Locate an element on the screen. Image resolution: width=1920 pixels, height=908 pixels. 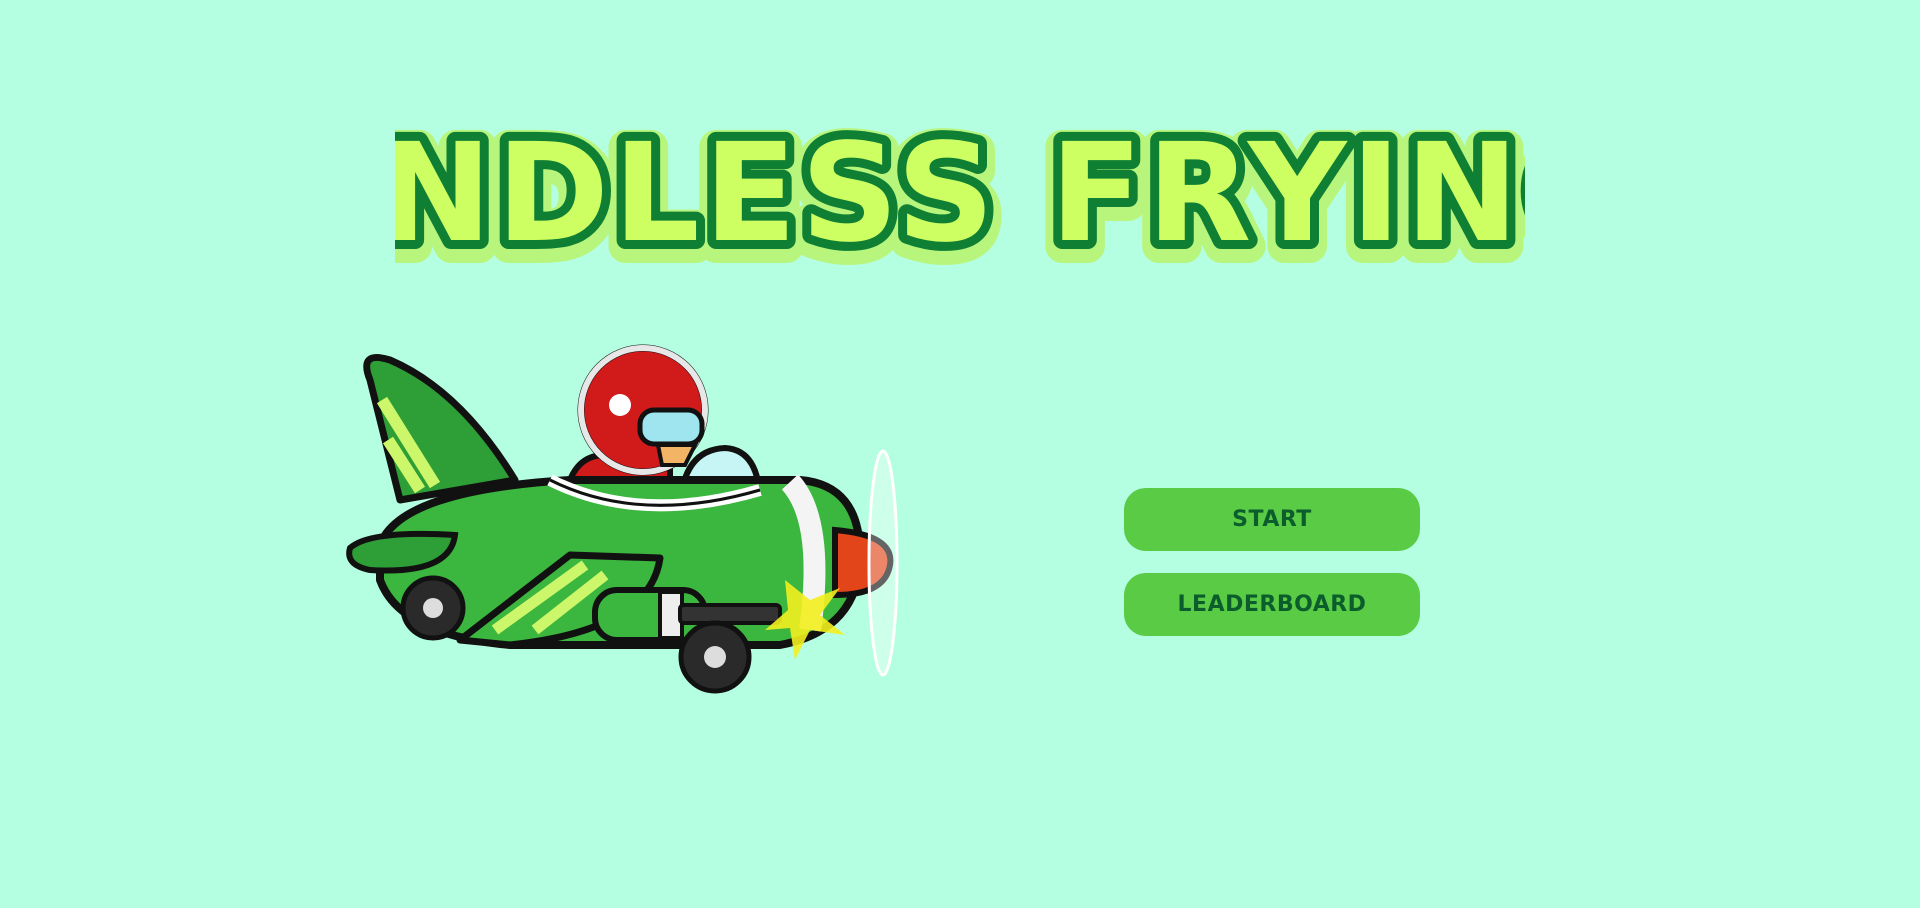
leaderboard-button: LEADERBOARD is located at coordinates (1272, 604).